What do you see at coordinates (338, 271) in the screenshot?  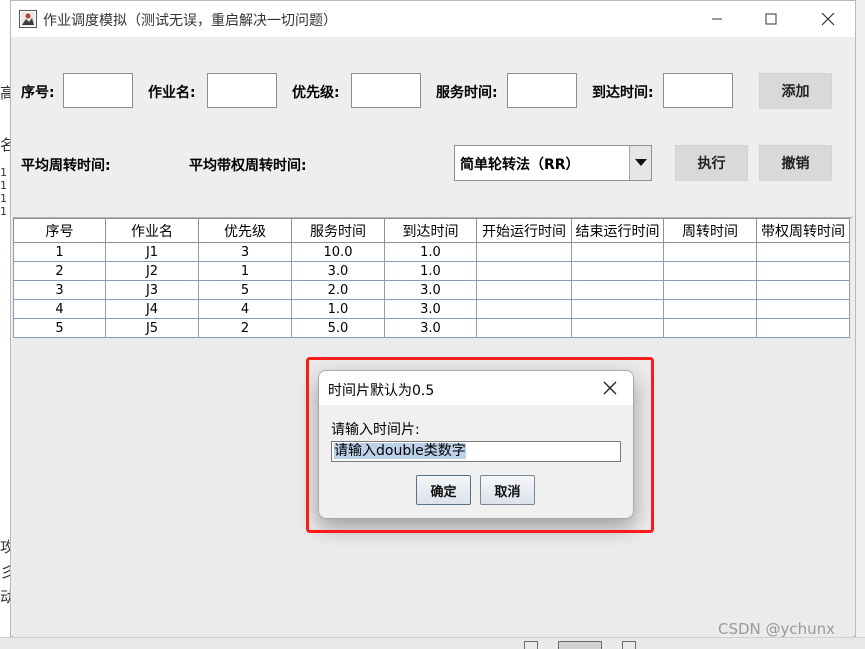 I see `cell-service-time: 3.0` at bounding box center [338, 271].